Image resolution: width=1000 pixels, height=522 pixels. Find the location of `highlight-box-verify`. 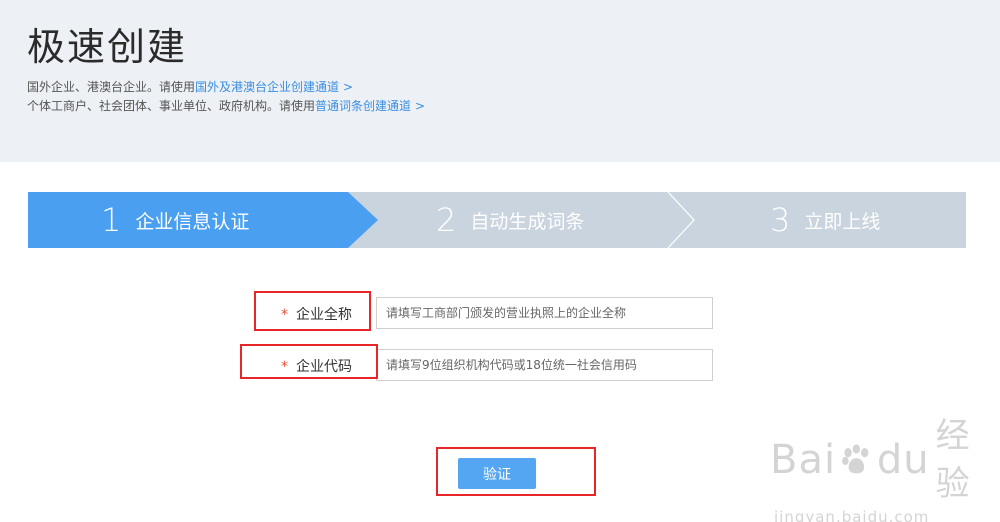

highlight-box-verify is located at coordinates (516, 471).